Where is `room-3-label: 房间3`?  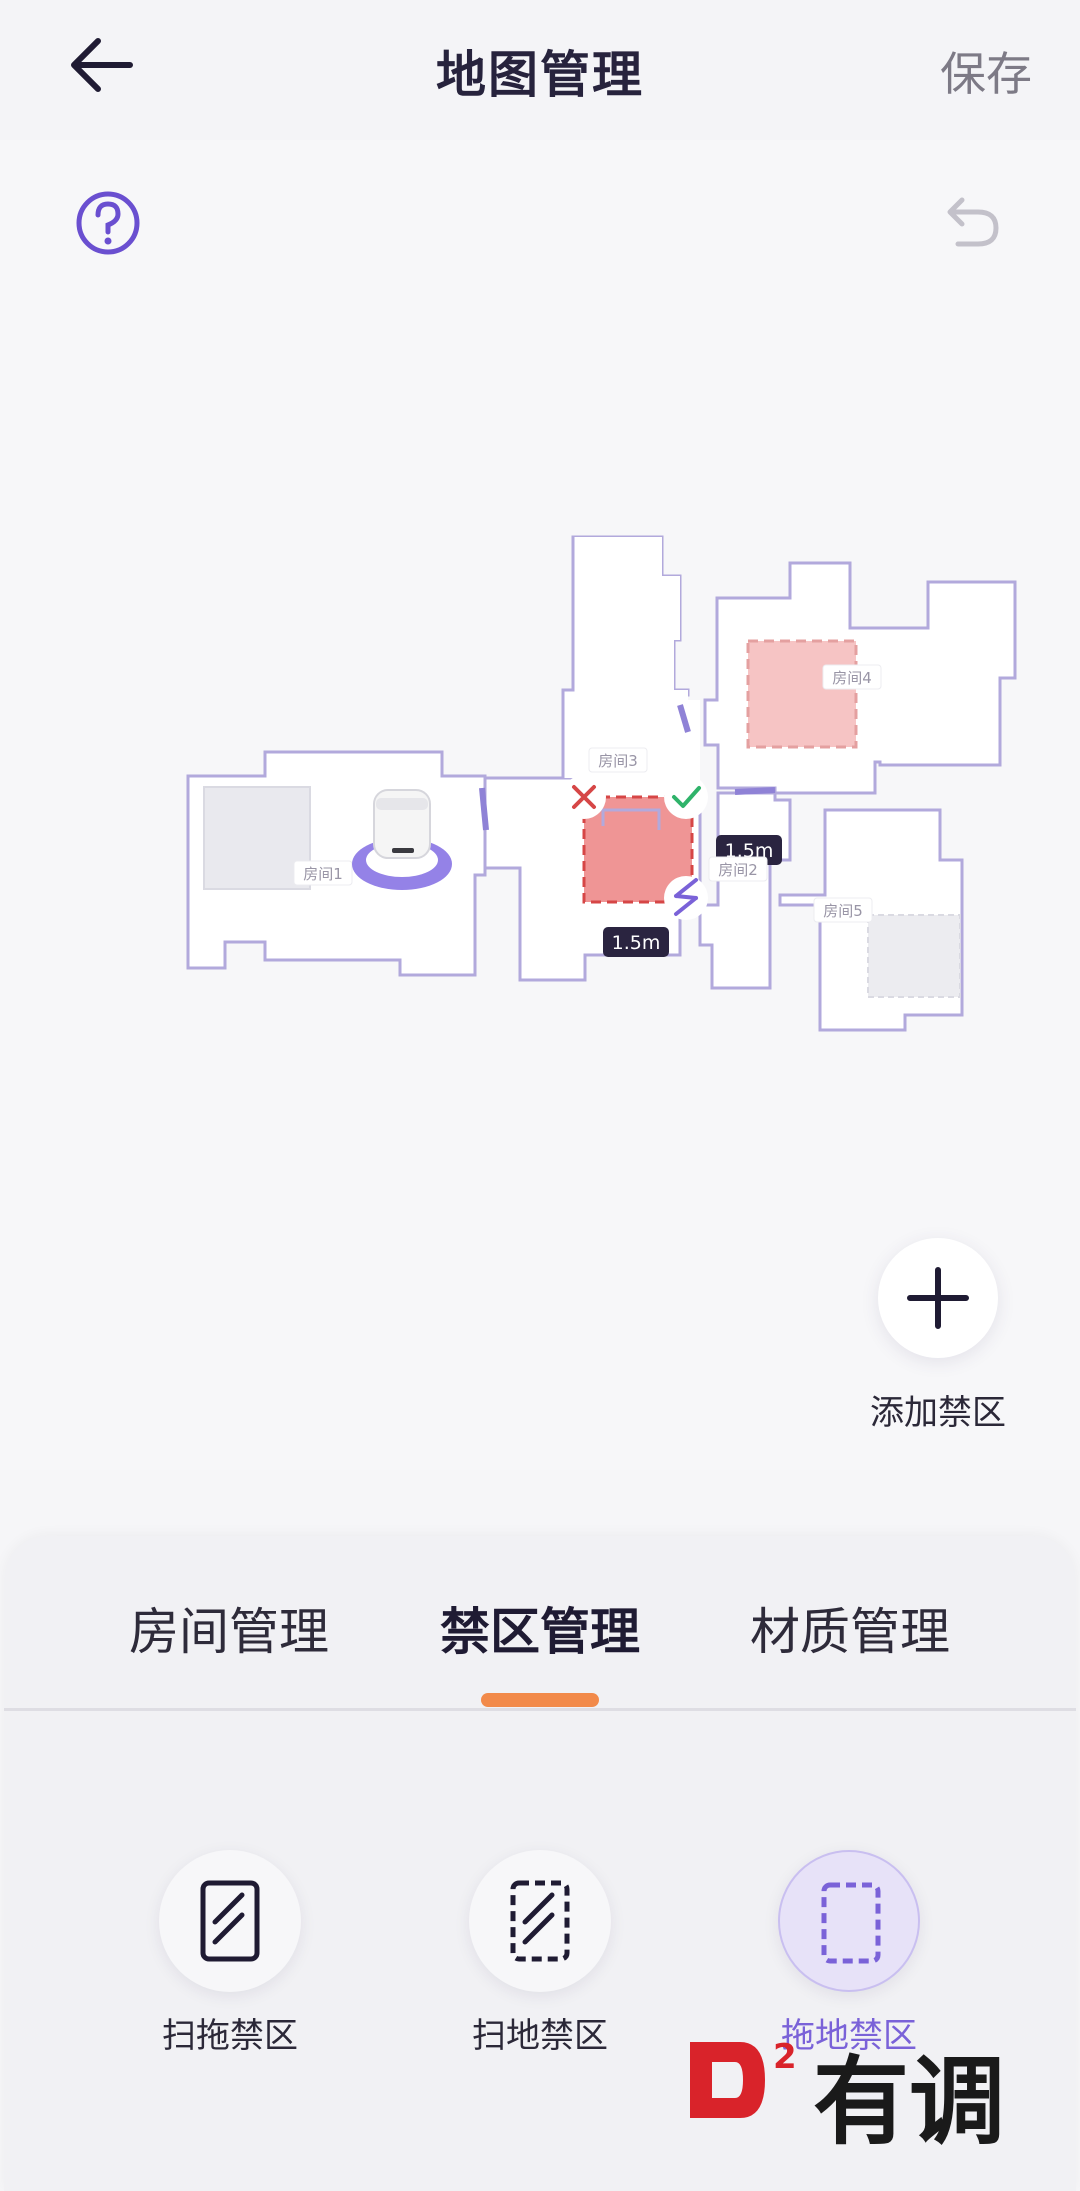 room-3-label: 房间3 is located at coordinates (618, 760).